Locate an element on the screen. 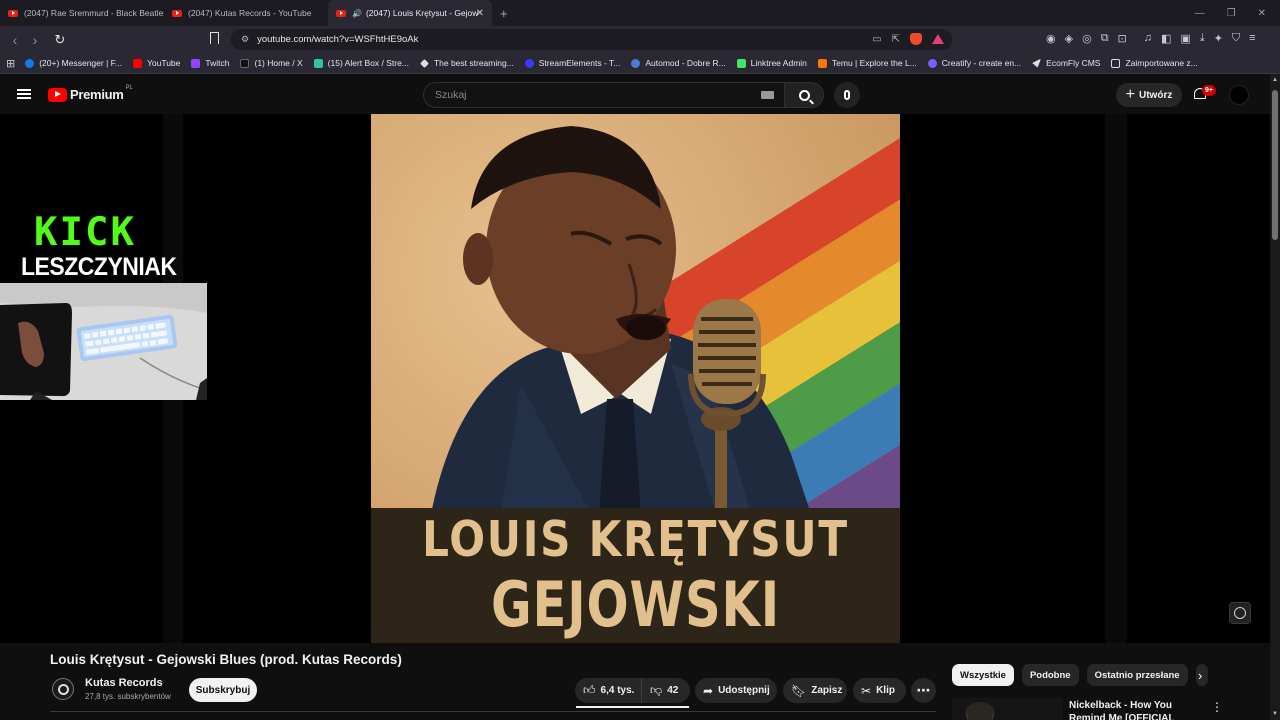 This screenshot has height=720, width=1280. guide-menu-icon is located at coordinates (24, 94).